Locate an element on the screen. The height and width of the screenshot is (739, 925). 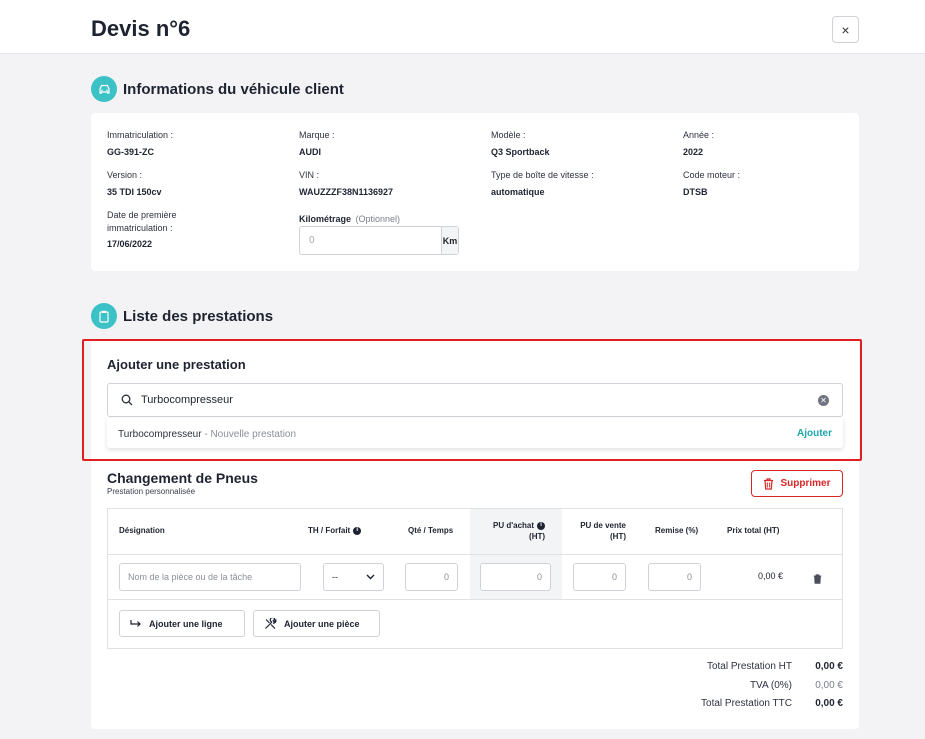
th-forfait: TH / Forfait i is located at coordinates (335, 530).